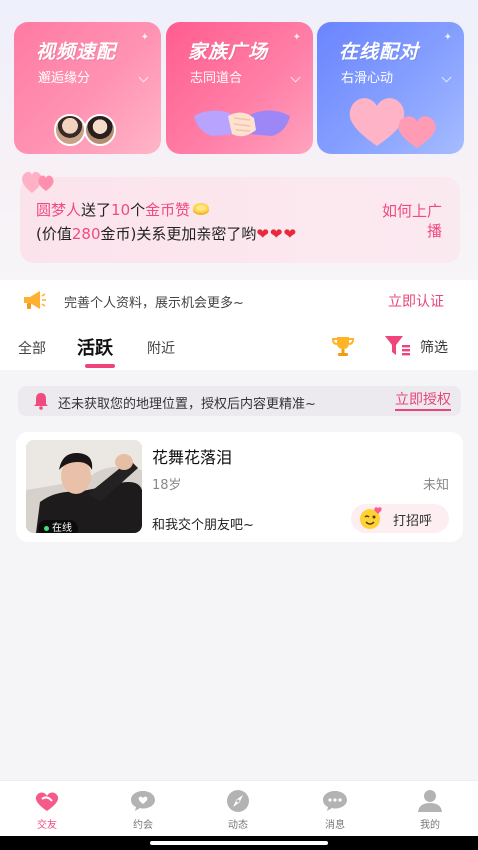 This screenshot has height=850, width=478. I want to click on tab-all: 全部, so click(32, 348).